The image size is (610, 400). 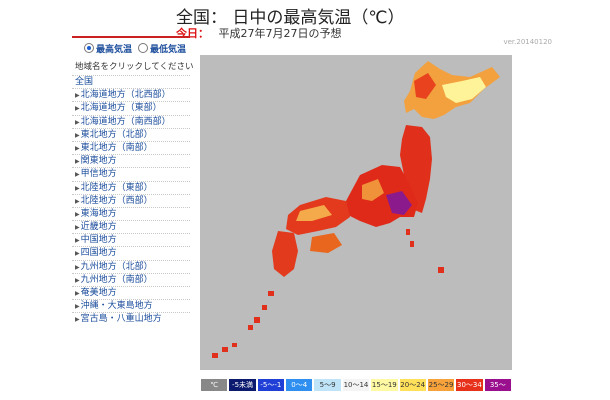 I want to click on region-link: ▶九州地方（北部）, so click(x=131, y=266).